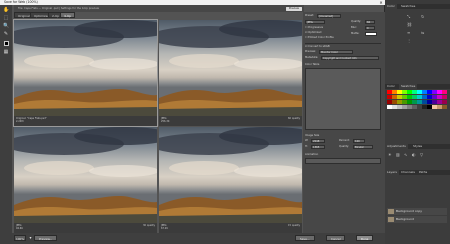 This screenshot has width=450, height=244. What do you see at coordinates (409, 40) in the screenshot?
I see `distribute-icon: ⋮` at bounding box center [409, 40].